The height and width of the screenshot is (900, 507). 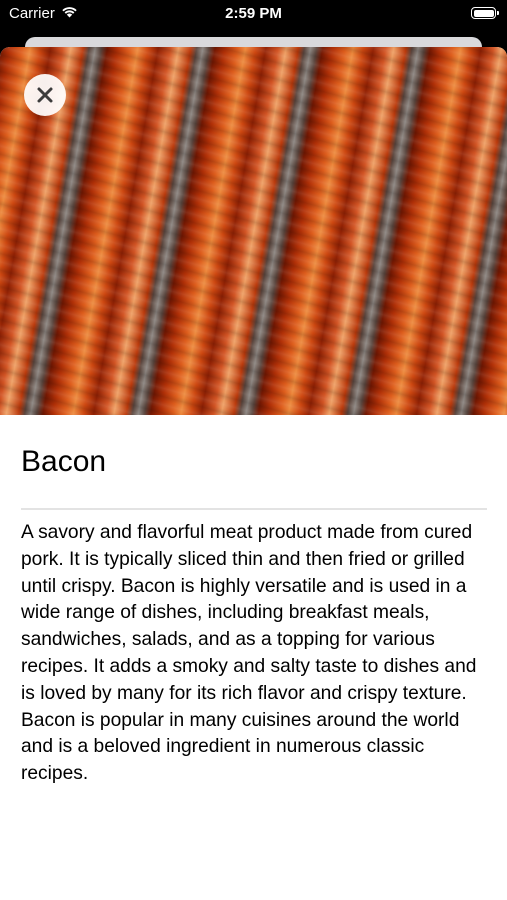 What do you see at coordinates (64, 461) in the screenshot?
I see `item-title: Bacon` at bounding box center [64, 461].